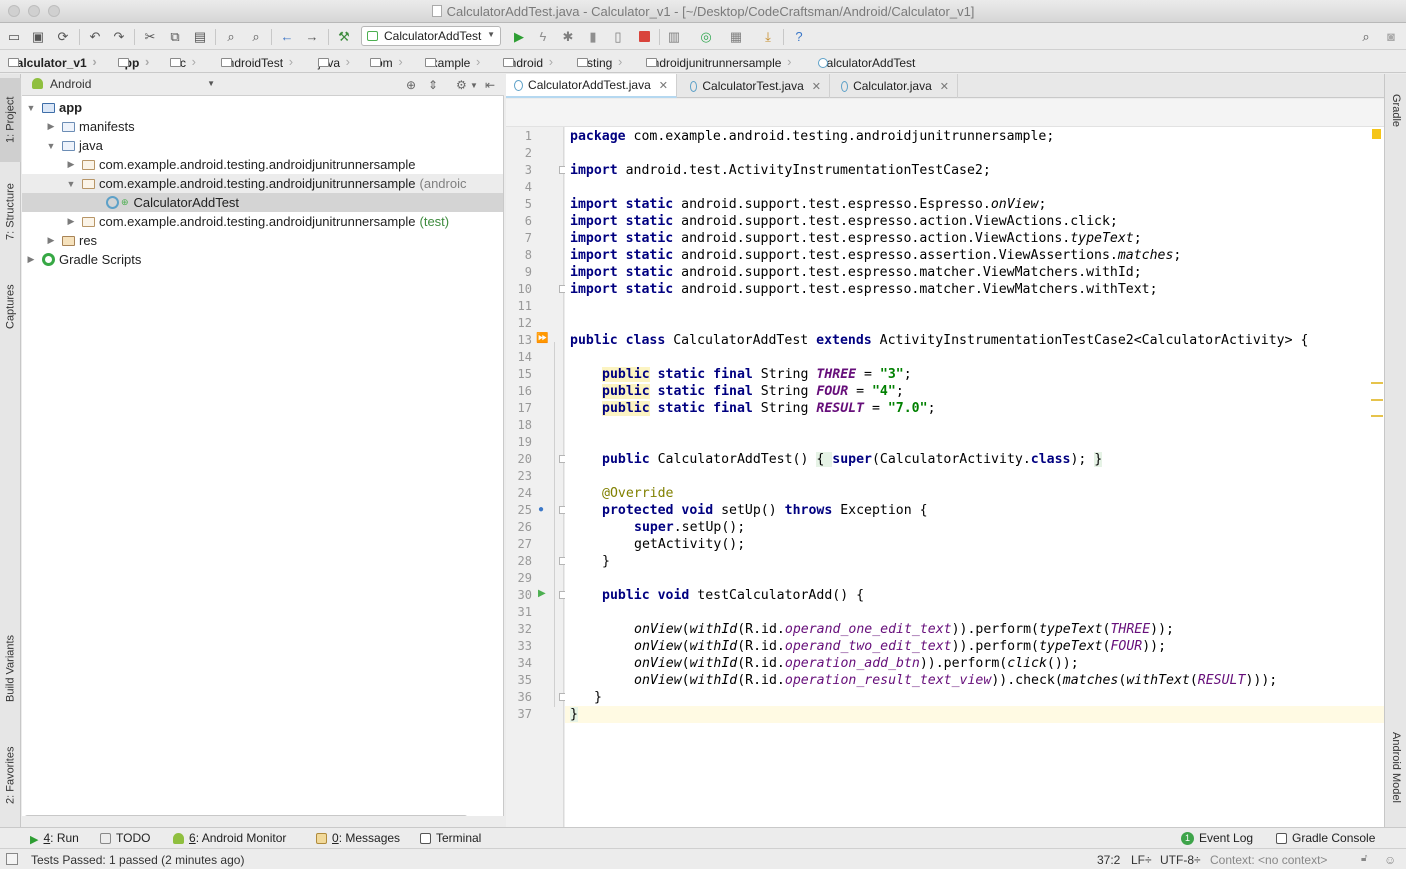  I want to click on tool-tab-favorites: 2: Favorites, so click(10, 775).